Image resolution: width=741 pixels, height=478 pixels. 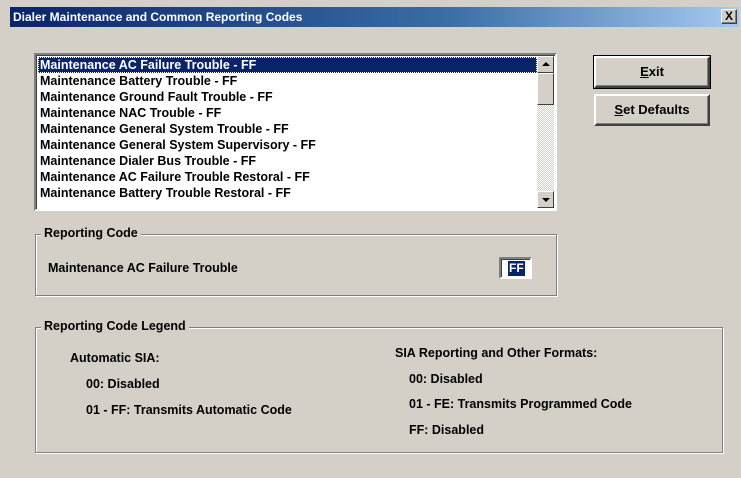 I want to click on scroll-up-button, so click(x=545, y=64).